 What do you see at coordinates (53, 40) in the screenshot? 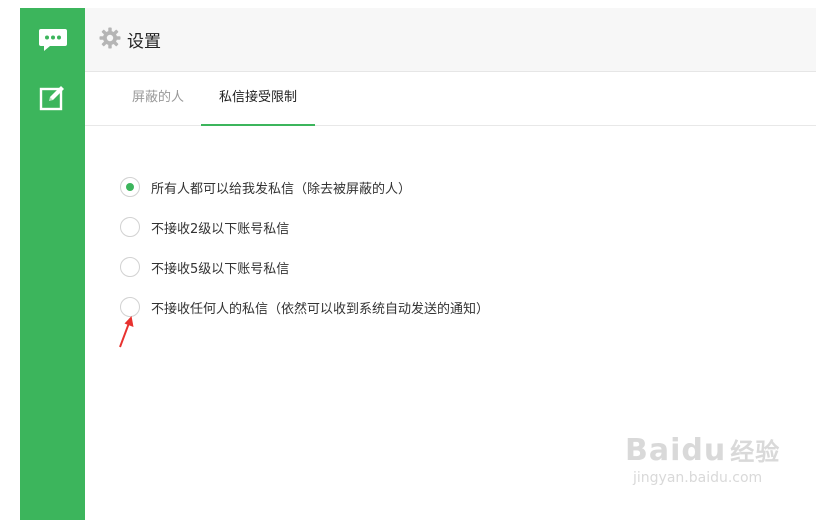
I see `chat-bubble-icon` at bounding box center [53, 40].